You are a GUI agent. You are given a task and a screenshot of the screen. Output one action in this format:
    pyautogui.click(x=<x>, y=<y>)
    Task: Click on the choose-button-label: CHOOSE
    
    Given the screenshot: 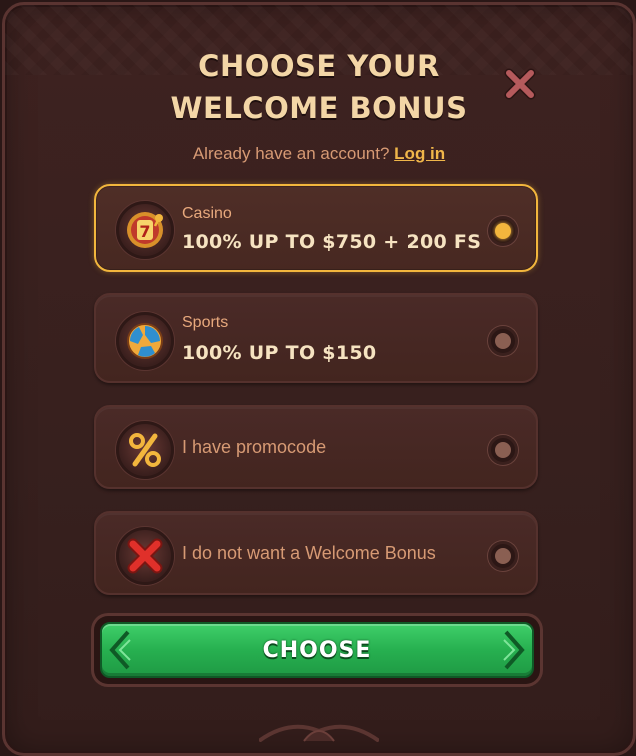 What is the action you would take?
    pyautogui.click(x=317, y=650)
    